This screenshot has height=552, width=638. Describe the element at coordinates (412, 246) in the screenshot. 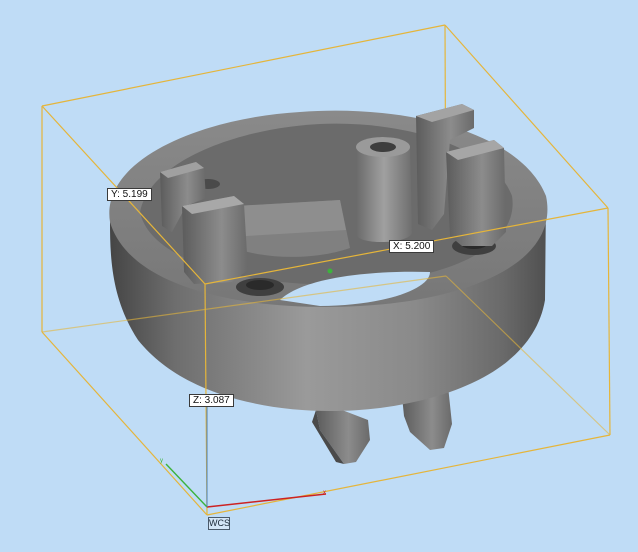

I see `dimension-label-x: X: 5.200` at that location.